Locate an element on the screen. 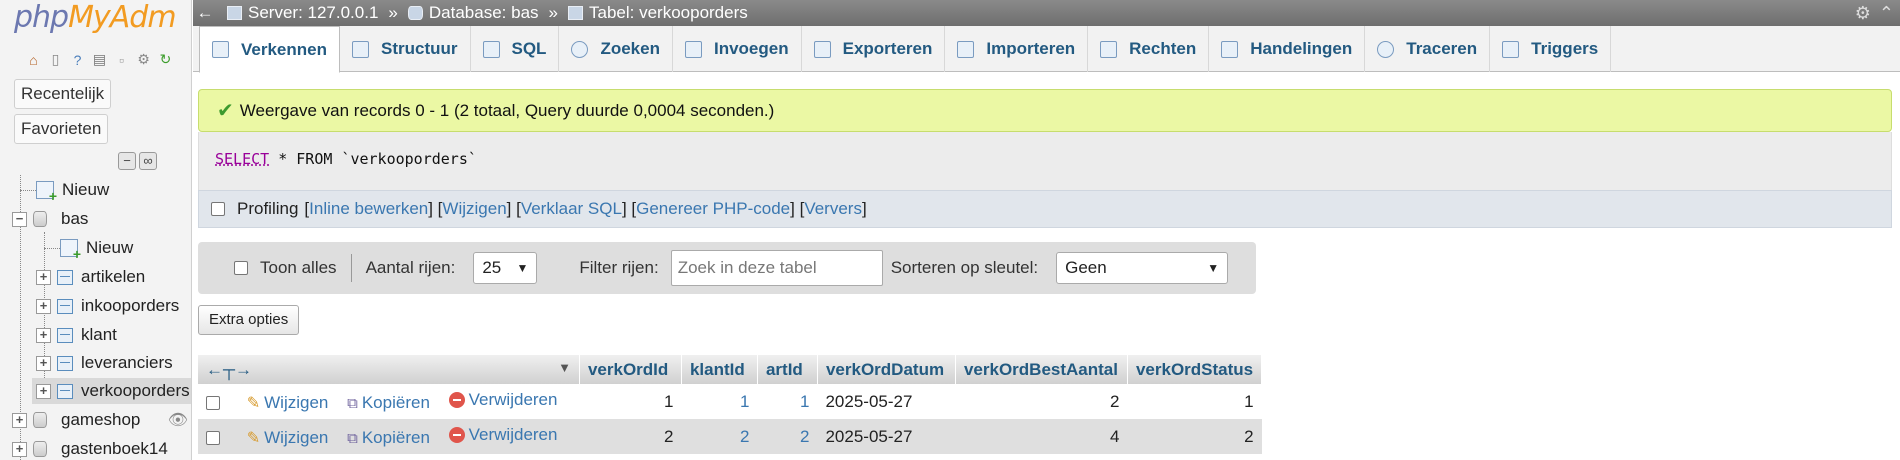 The height and width of the screenshot is (460, 1900). breadcrumb-database: Database: bas is located at coordinates (473, 13).